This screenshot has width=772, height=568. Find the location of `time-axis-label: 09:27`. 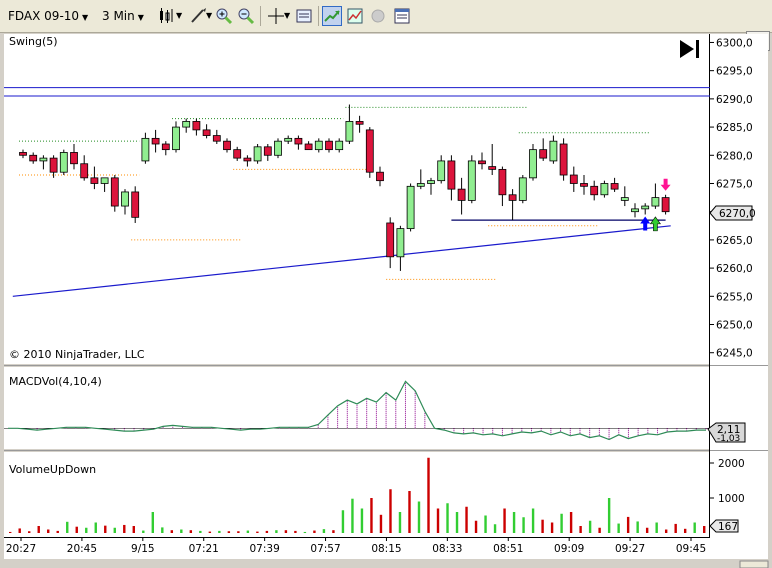

time-axis-label: 09:27 is located at coordinates (630, 549).